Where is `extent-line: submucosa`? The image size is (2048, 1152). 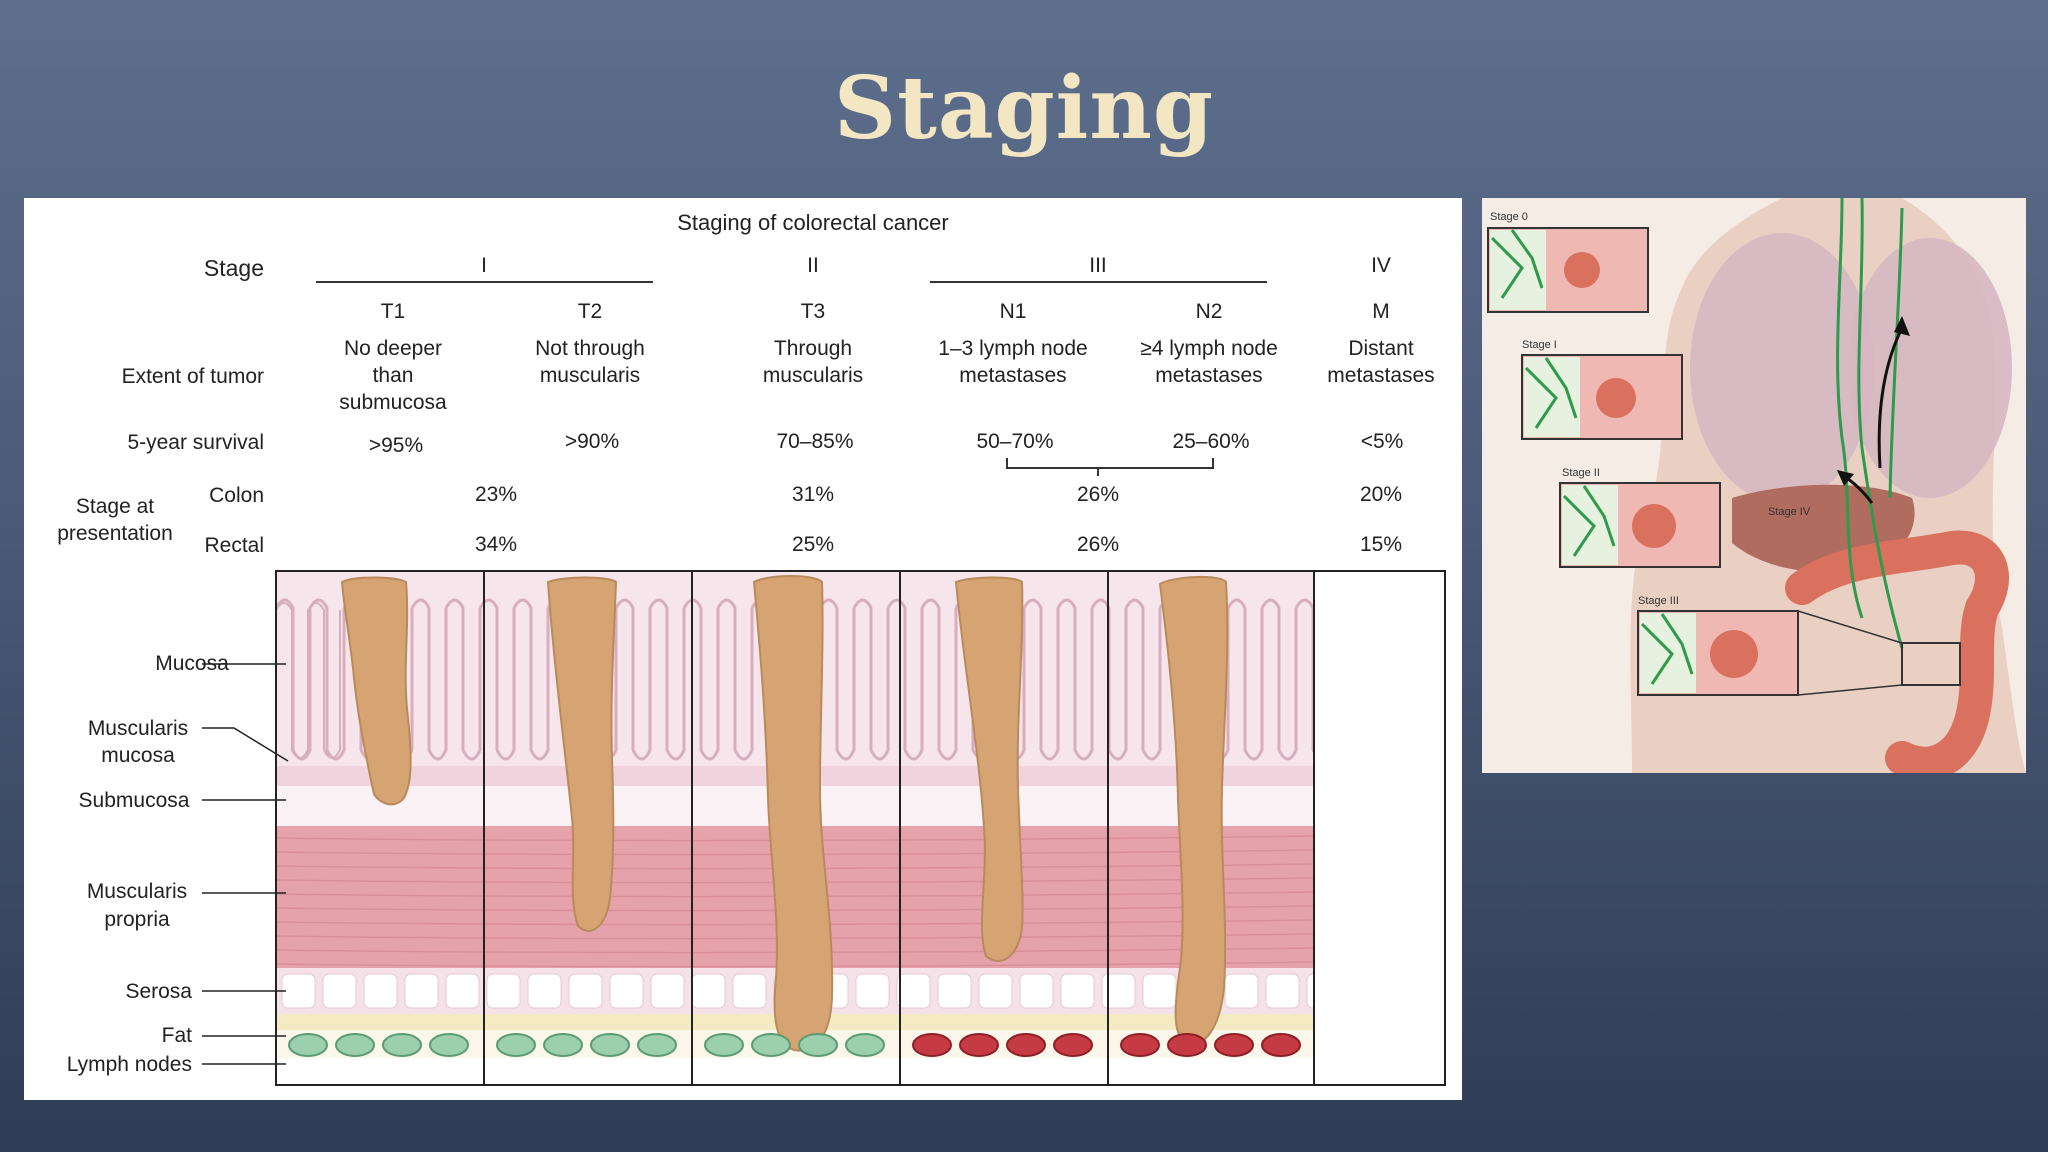
extent-line: submucosa is located at coordinates (393, 402).